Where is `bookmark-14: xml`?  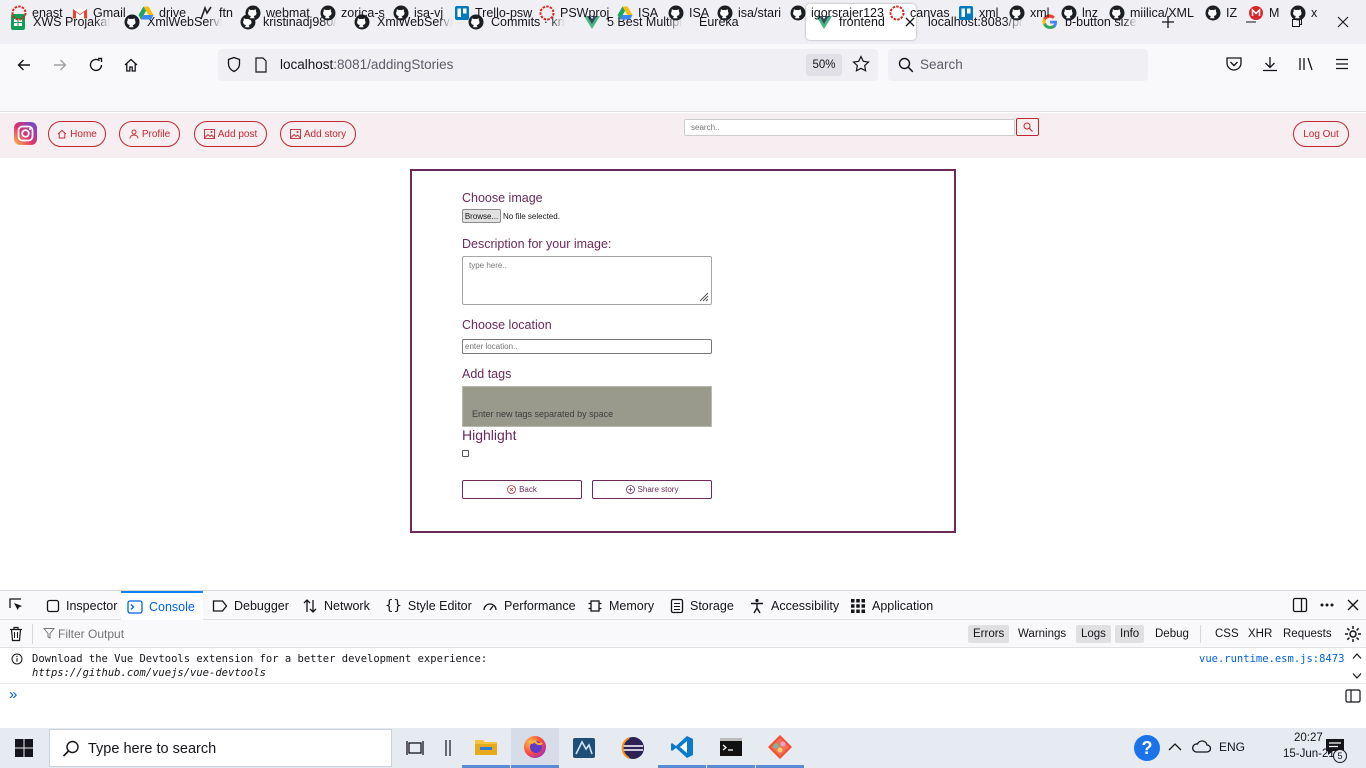
bookmark-14: xml is located at coordinates (978, 13).